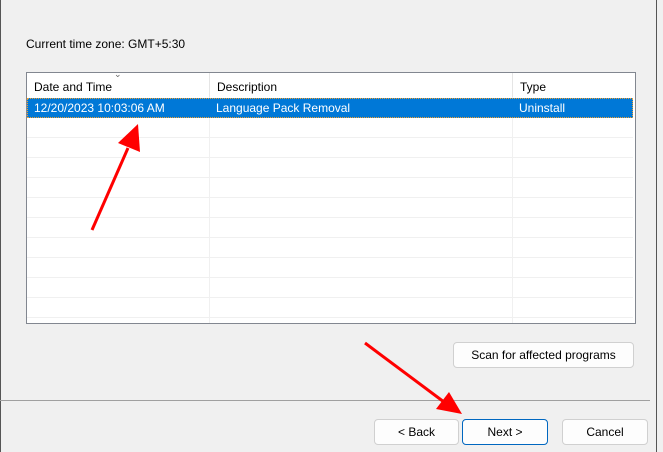  Describe the element at coordinates (99, 108) in the screenshot. I see `cell-date: 12/20/2023 10:03:06 AM` at that location.